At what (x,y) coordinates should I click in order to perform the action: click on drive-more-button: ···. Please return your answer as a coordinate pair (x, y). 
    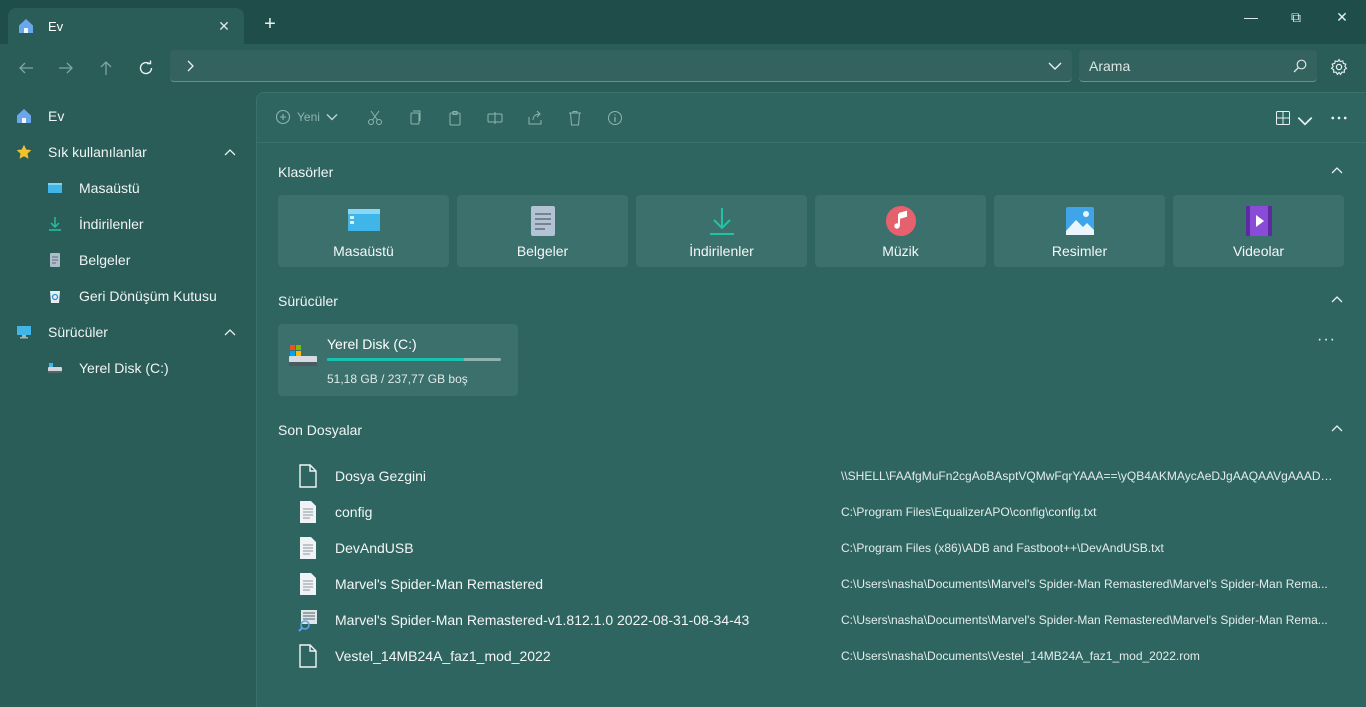
    Looking at the image, I should click on (1326, 340).